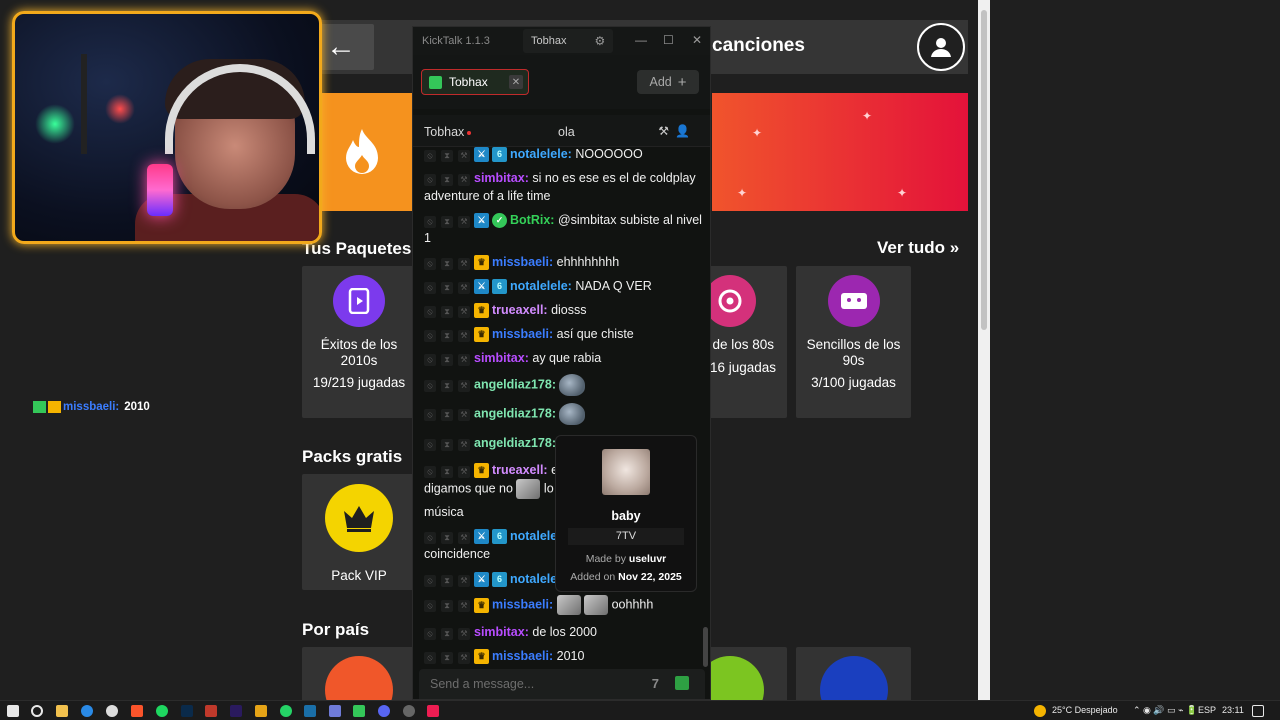 The height and width of the screenshot is (720, 1280). What do you see at coordinates (641, 40) in the screenshot?
I see `minimize-icon: —` at bounding box center [641, 40].